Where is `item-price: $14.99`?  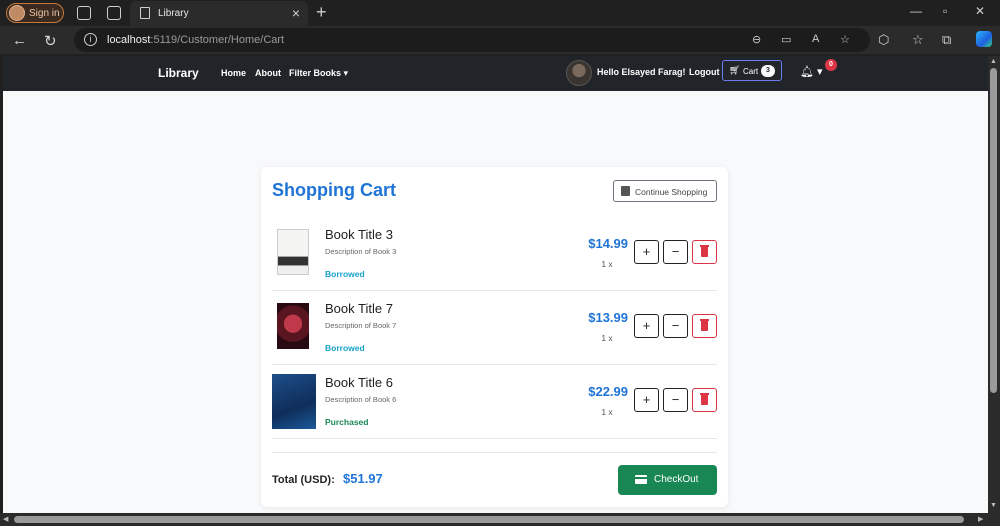 item-price: $14.99 is located at coordinates (608, 243).